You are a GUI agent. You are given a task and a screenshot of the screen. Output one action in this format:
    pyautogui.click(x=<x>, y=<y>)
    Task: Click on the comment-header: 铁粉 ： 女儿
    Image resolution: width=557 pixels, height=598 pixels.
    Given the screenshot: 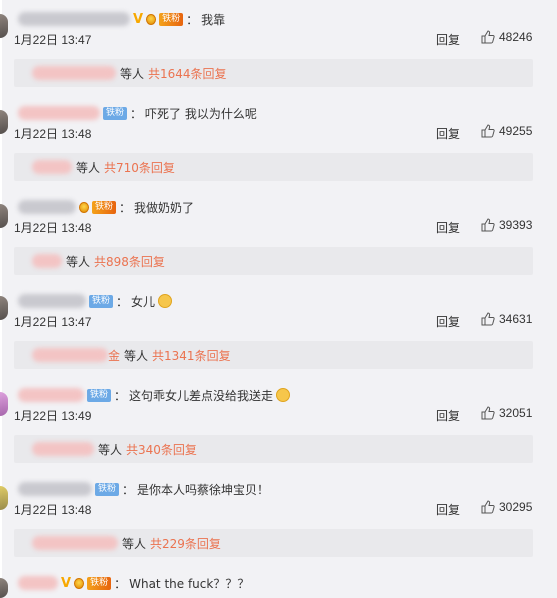 What is the action you would take?
    pyautogui.click(x=95, y=301)
    